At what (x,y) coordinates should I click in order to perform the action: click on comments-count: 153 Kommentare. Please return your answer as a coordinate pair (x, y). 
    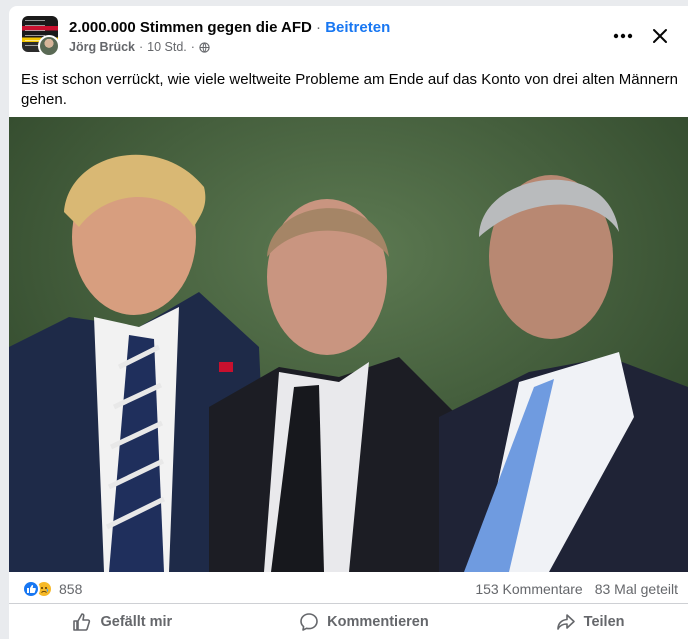
    Looking at the image, I should click on (528, 589).